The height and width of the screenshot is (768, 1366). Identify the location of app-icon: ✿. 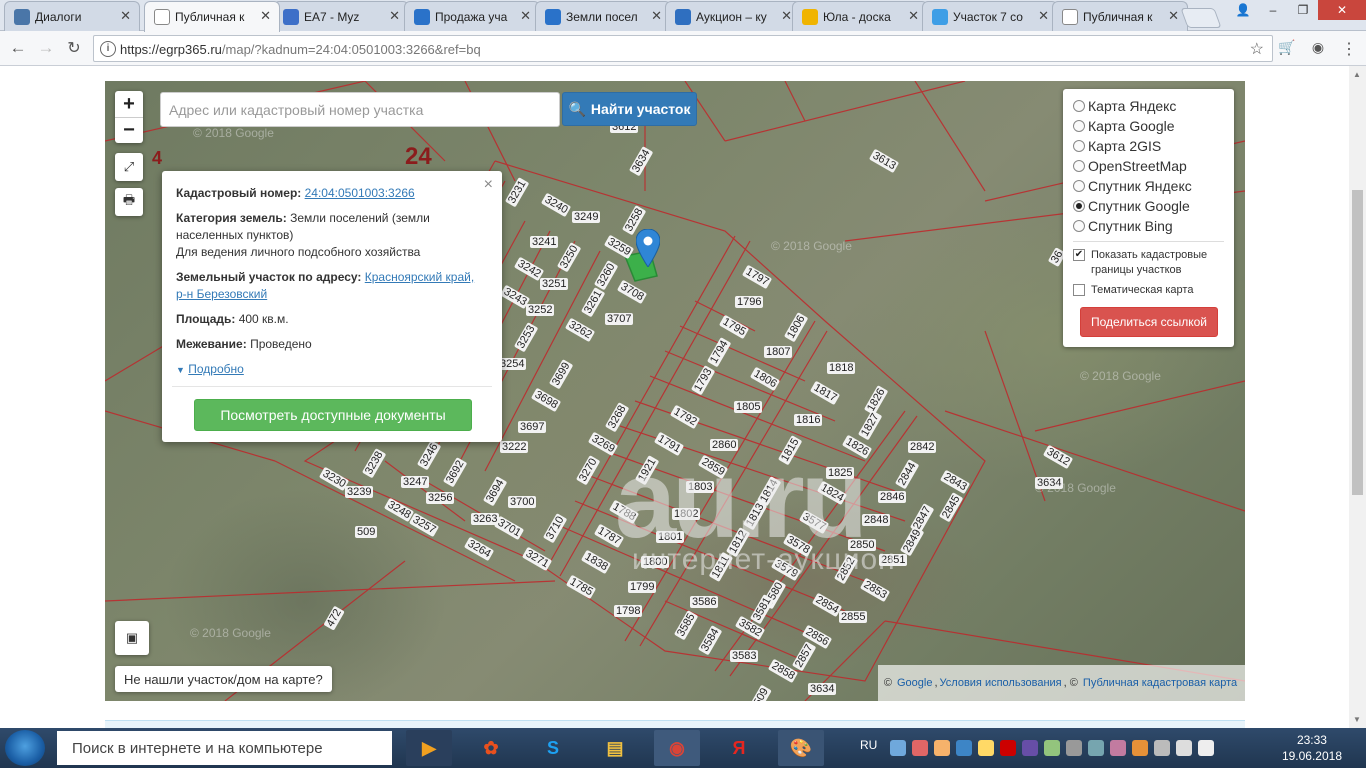
(491, 748).